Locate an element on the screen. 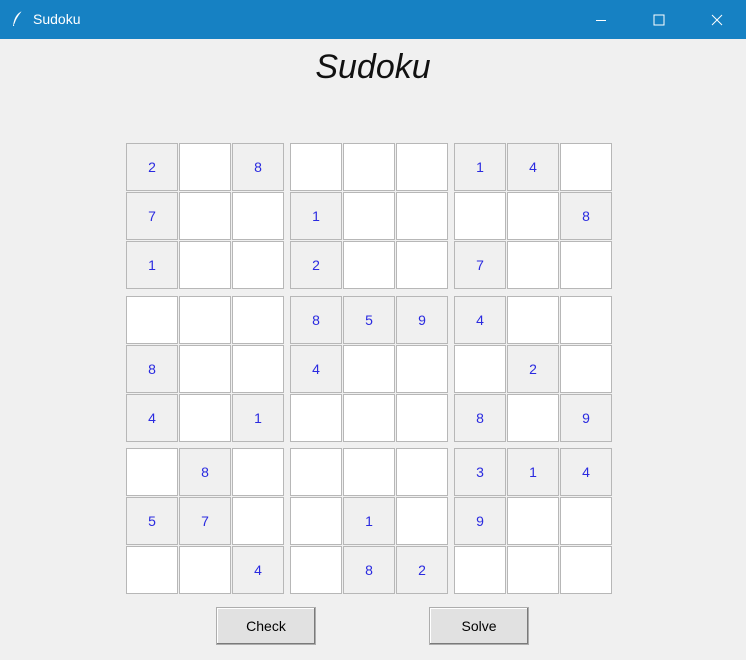 The image size is (746, 660). feather-icon is located at coordinates (18, 18).